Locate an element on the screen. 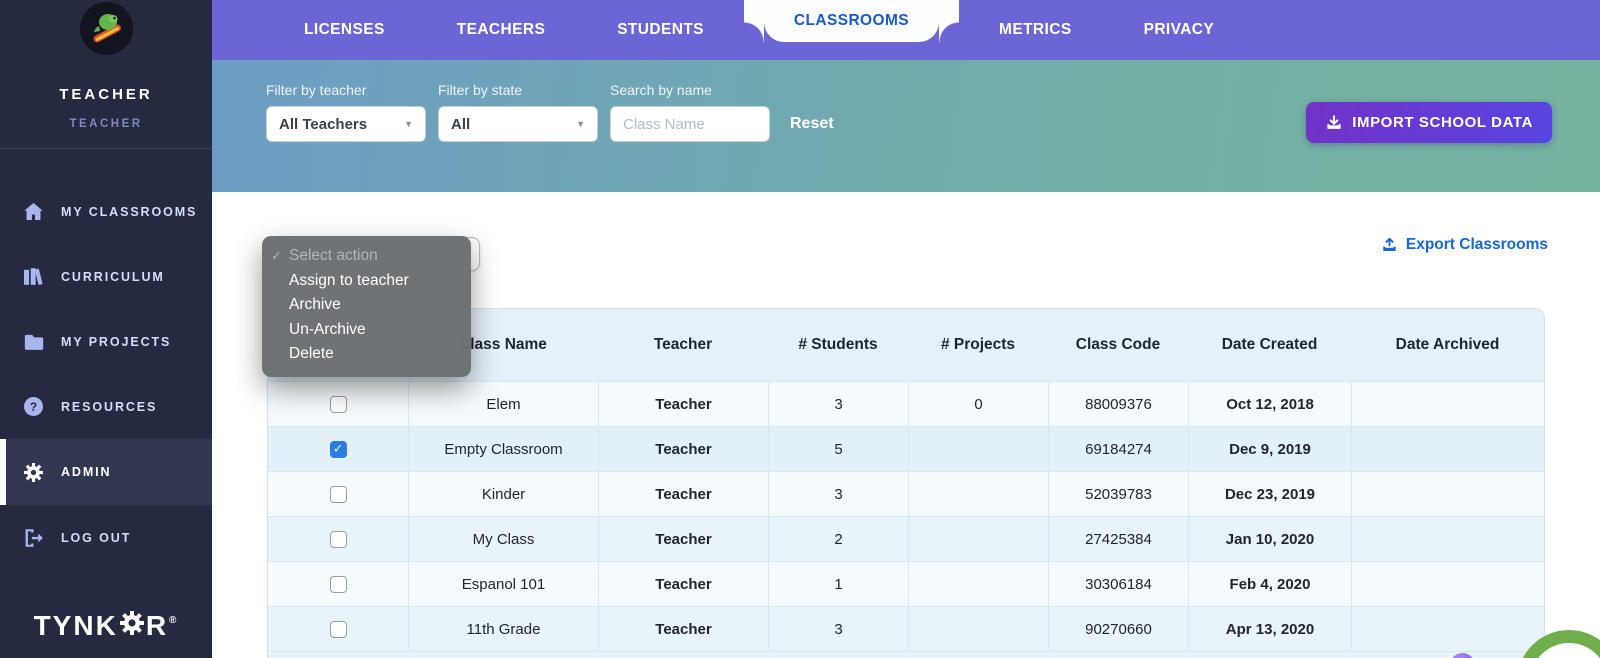 The image size is (1600, 658). books-icon is located at coordinates (33, 276).